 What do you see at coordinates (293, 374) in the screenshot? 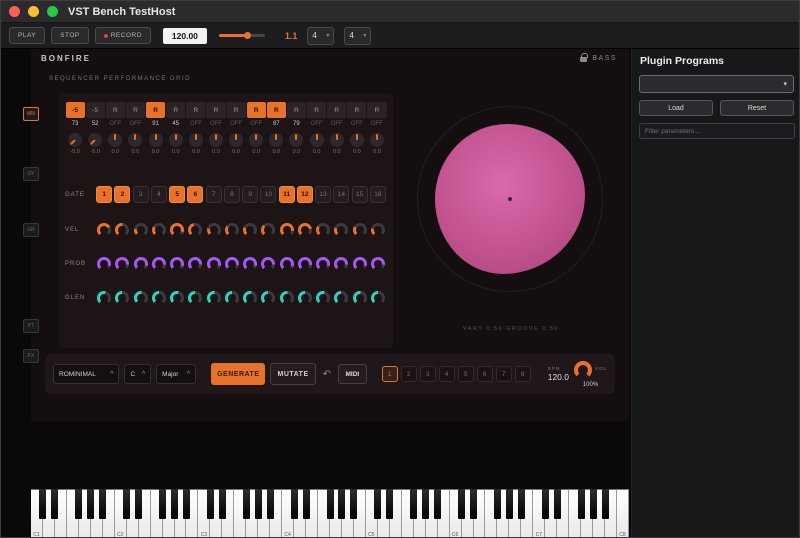
I see `mutate-button: MUTATE` at bounding box center [293, 374].